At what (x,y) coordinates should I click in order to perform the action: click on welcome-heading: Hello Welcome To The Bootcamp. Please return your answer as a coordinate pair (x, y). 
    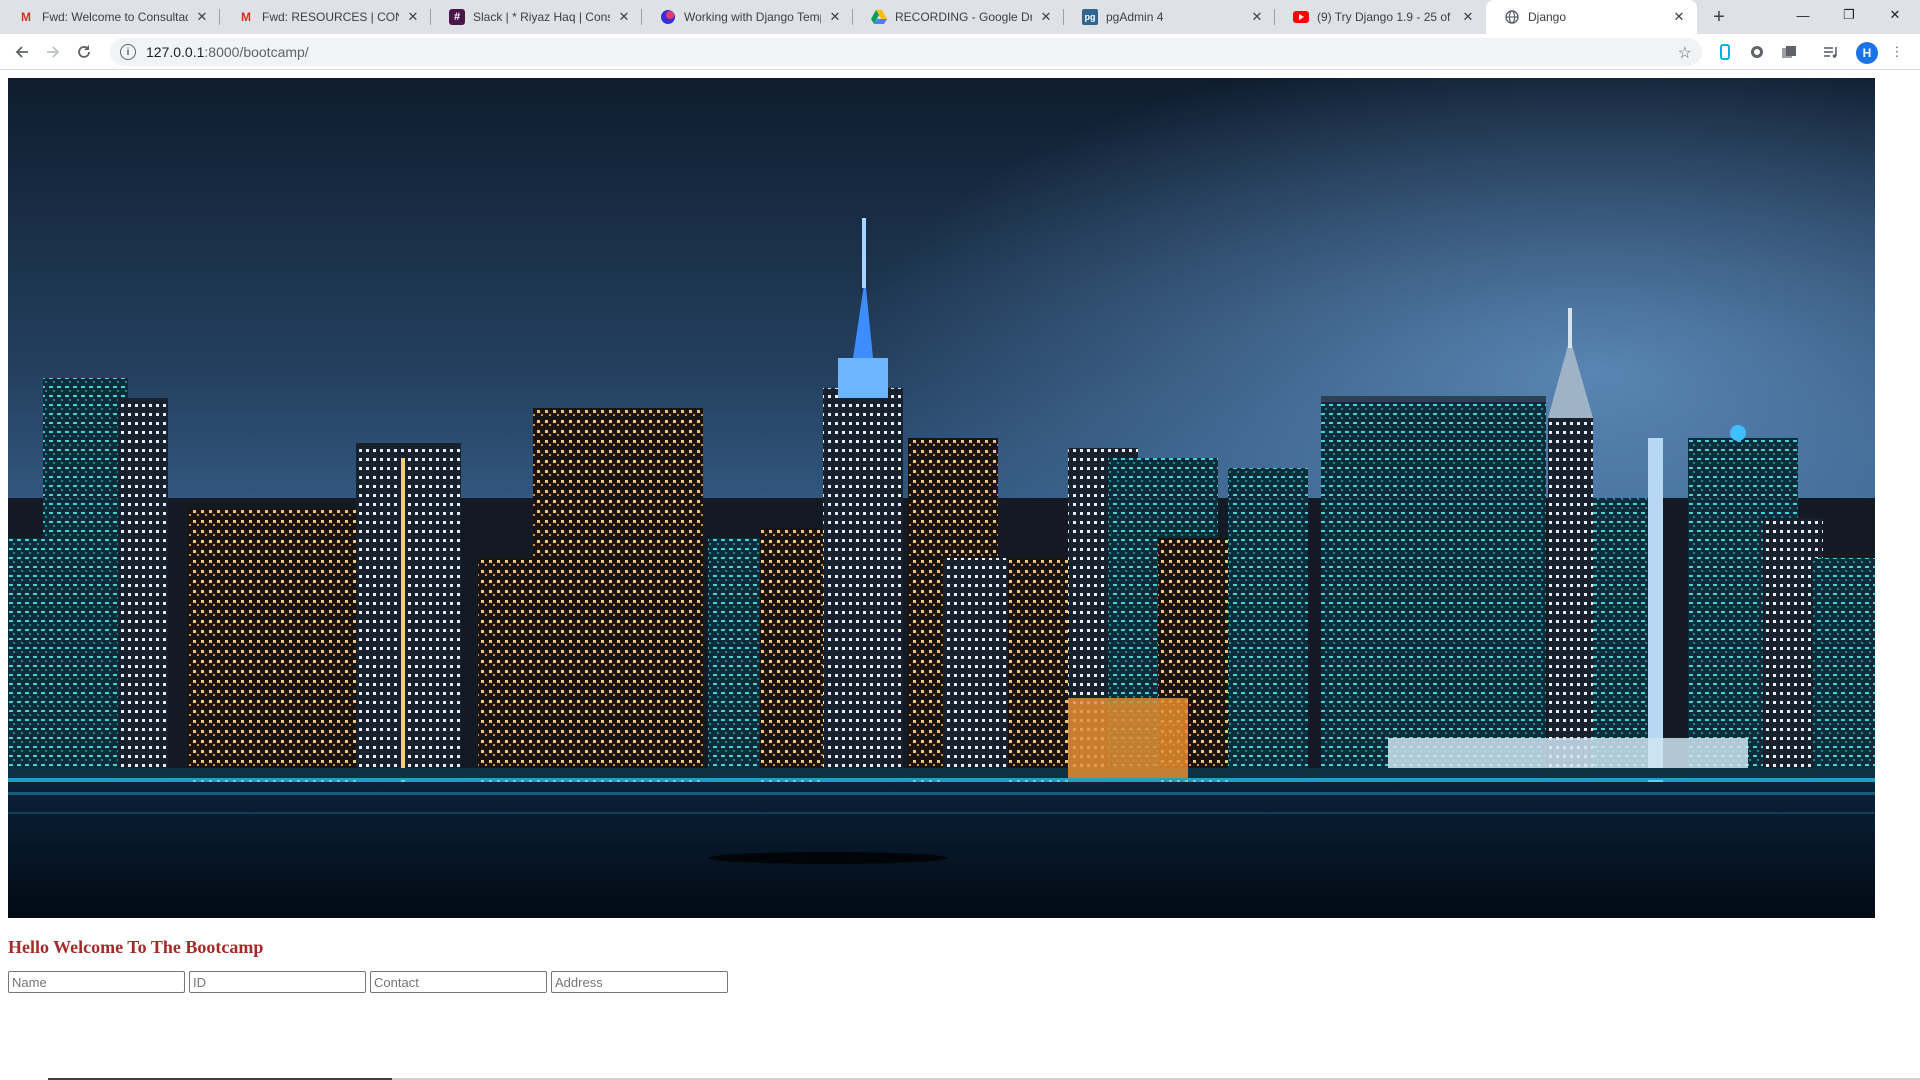
    Looking at the image, I should click on (136, 947).